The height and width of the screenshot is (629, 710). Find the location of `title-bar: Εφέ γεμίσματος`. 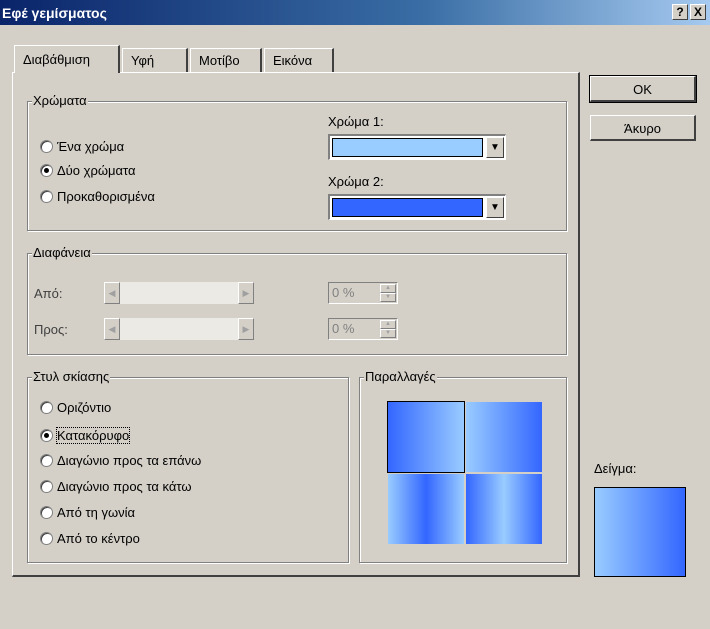

title-bar: Εφέ γεμίσματος is located at coordinates (355, 12).